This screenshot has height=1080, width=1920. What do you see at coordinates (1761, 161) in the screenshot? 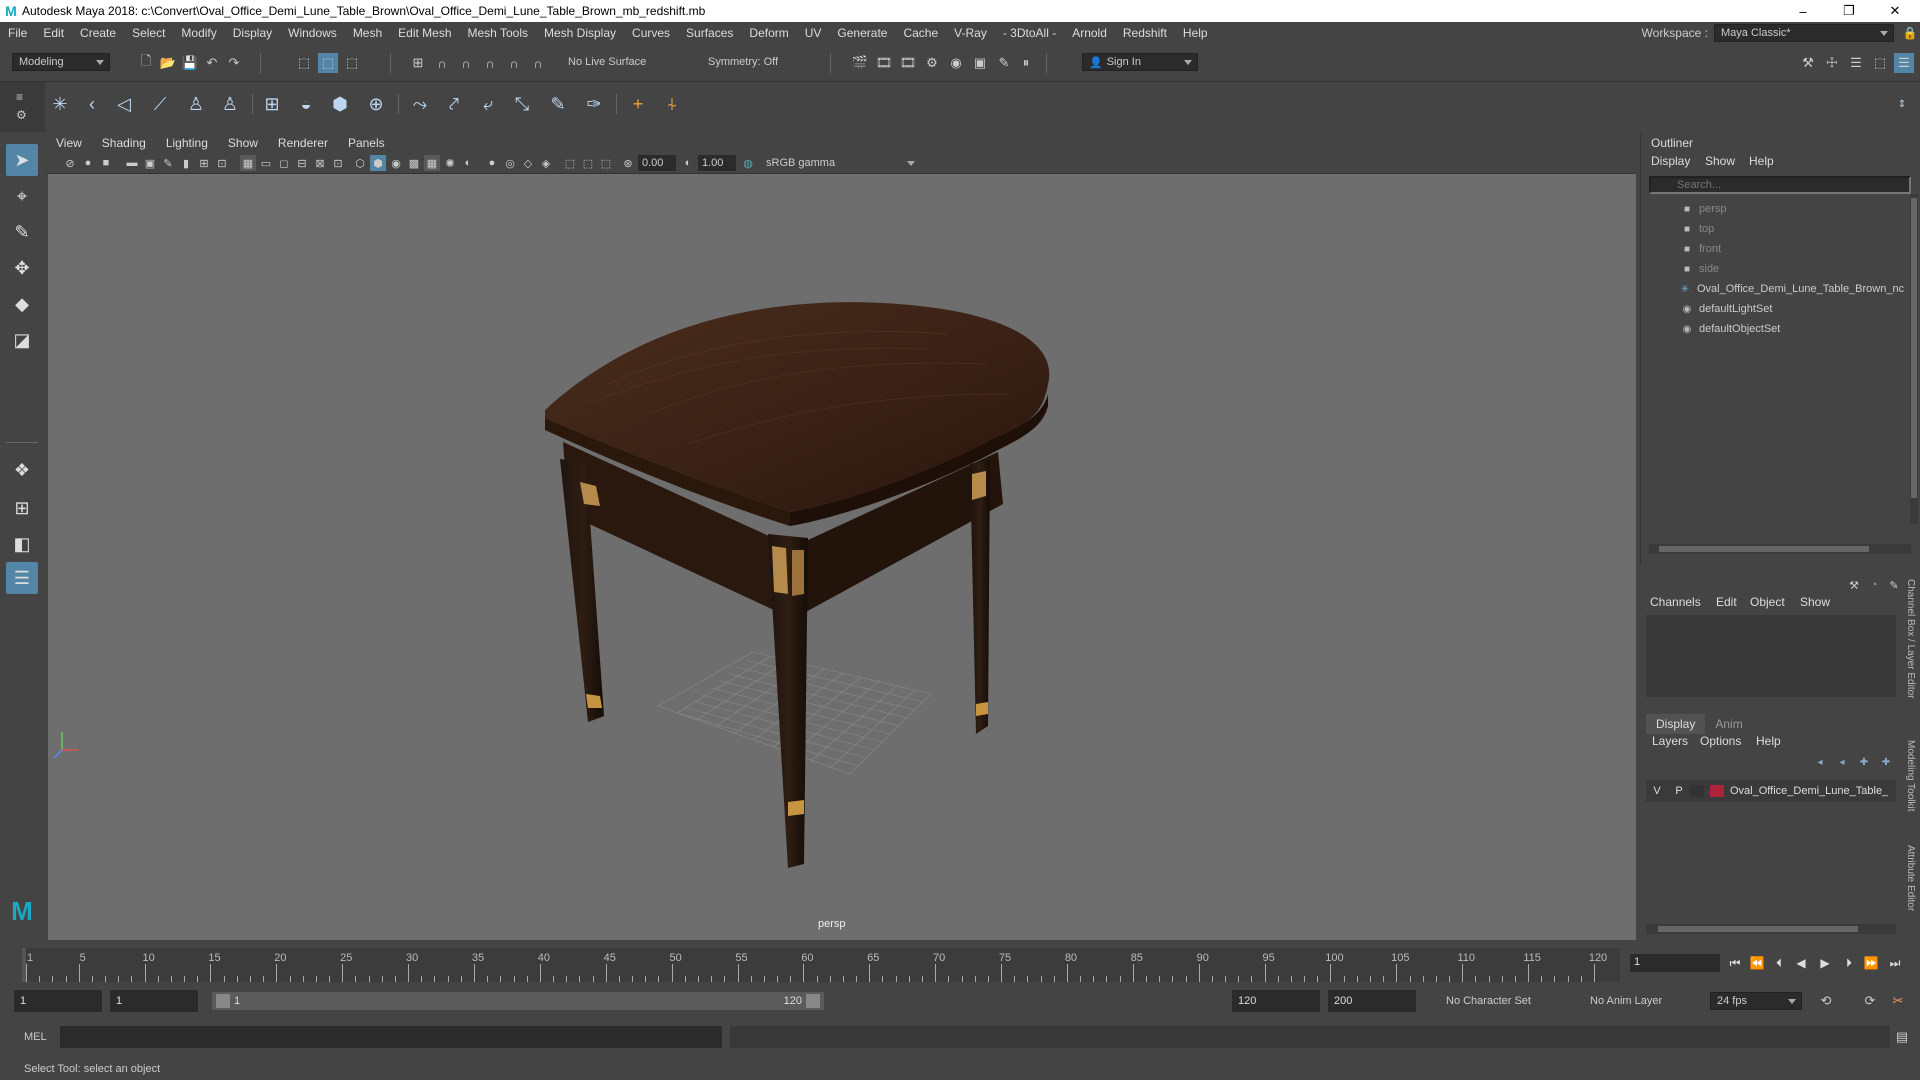
I see `outliner-menu-help: Help` at bounding box center [1761, 161].